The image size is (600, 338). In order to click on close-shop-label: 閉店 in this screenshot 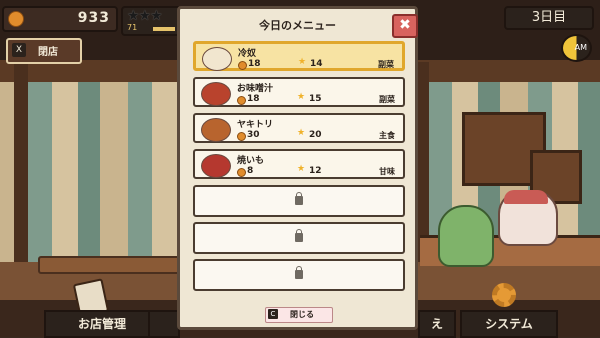, I will do `click(48, 52)`.